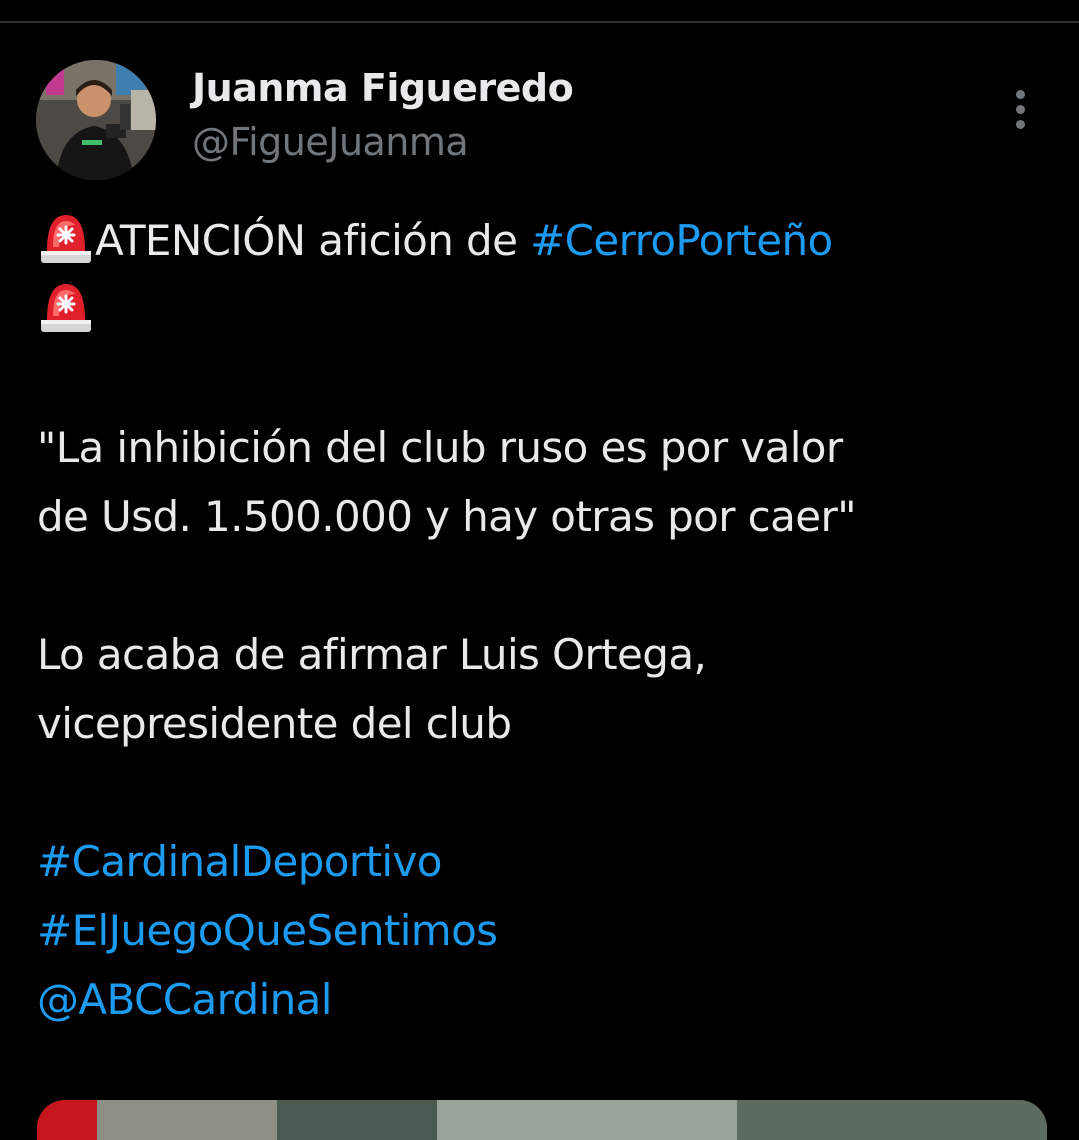  What do you see at coordinates (274, 723) in the screenshot?
I see `statement-line-2: vicepresidente del club` at bounding box center [274, 723].